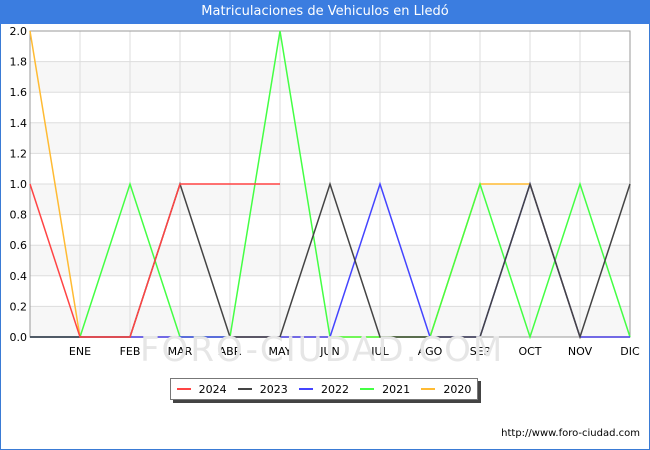 The image size is (650, 450). Describe the element at coordinates (322, 350) in the screenshot. I see `watermark: FORO-CIUDAD.COM` at that location.